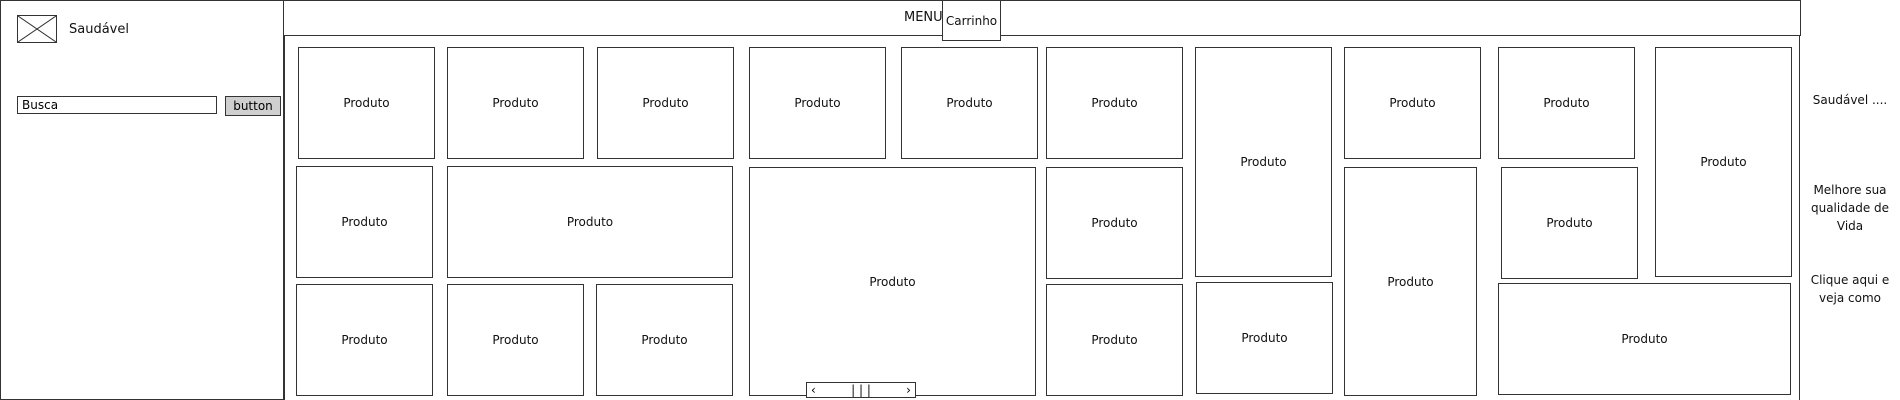  I want to click on panel-tagline-line-3: Vida, so click(1850, 226).